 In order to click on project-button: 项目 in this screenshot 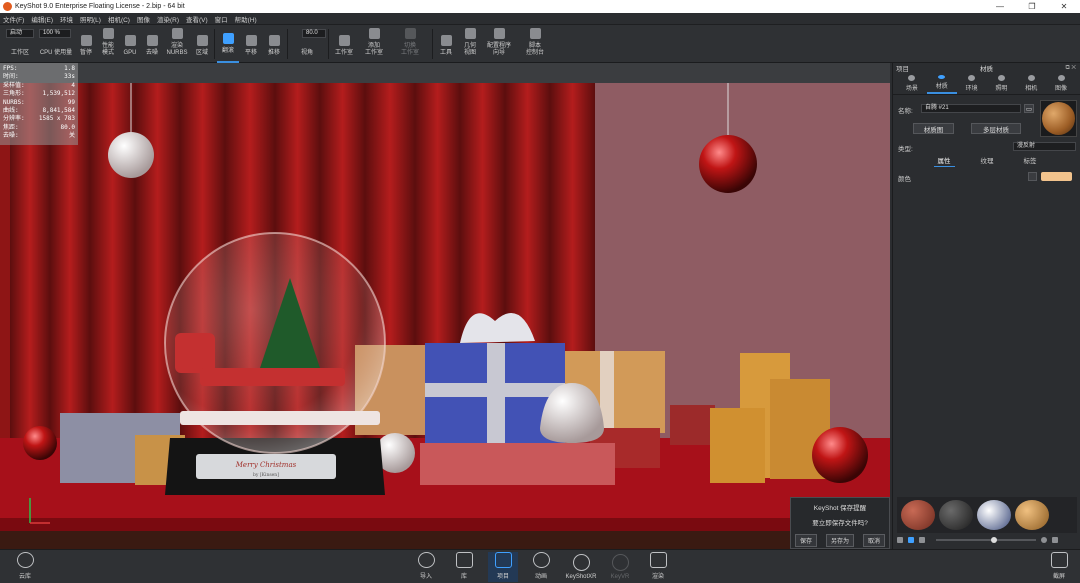, I will do `click(503, 567)`.